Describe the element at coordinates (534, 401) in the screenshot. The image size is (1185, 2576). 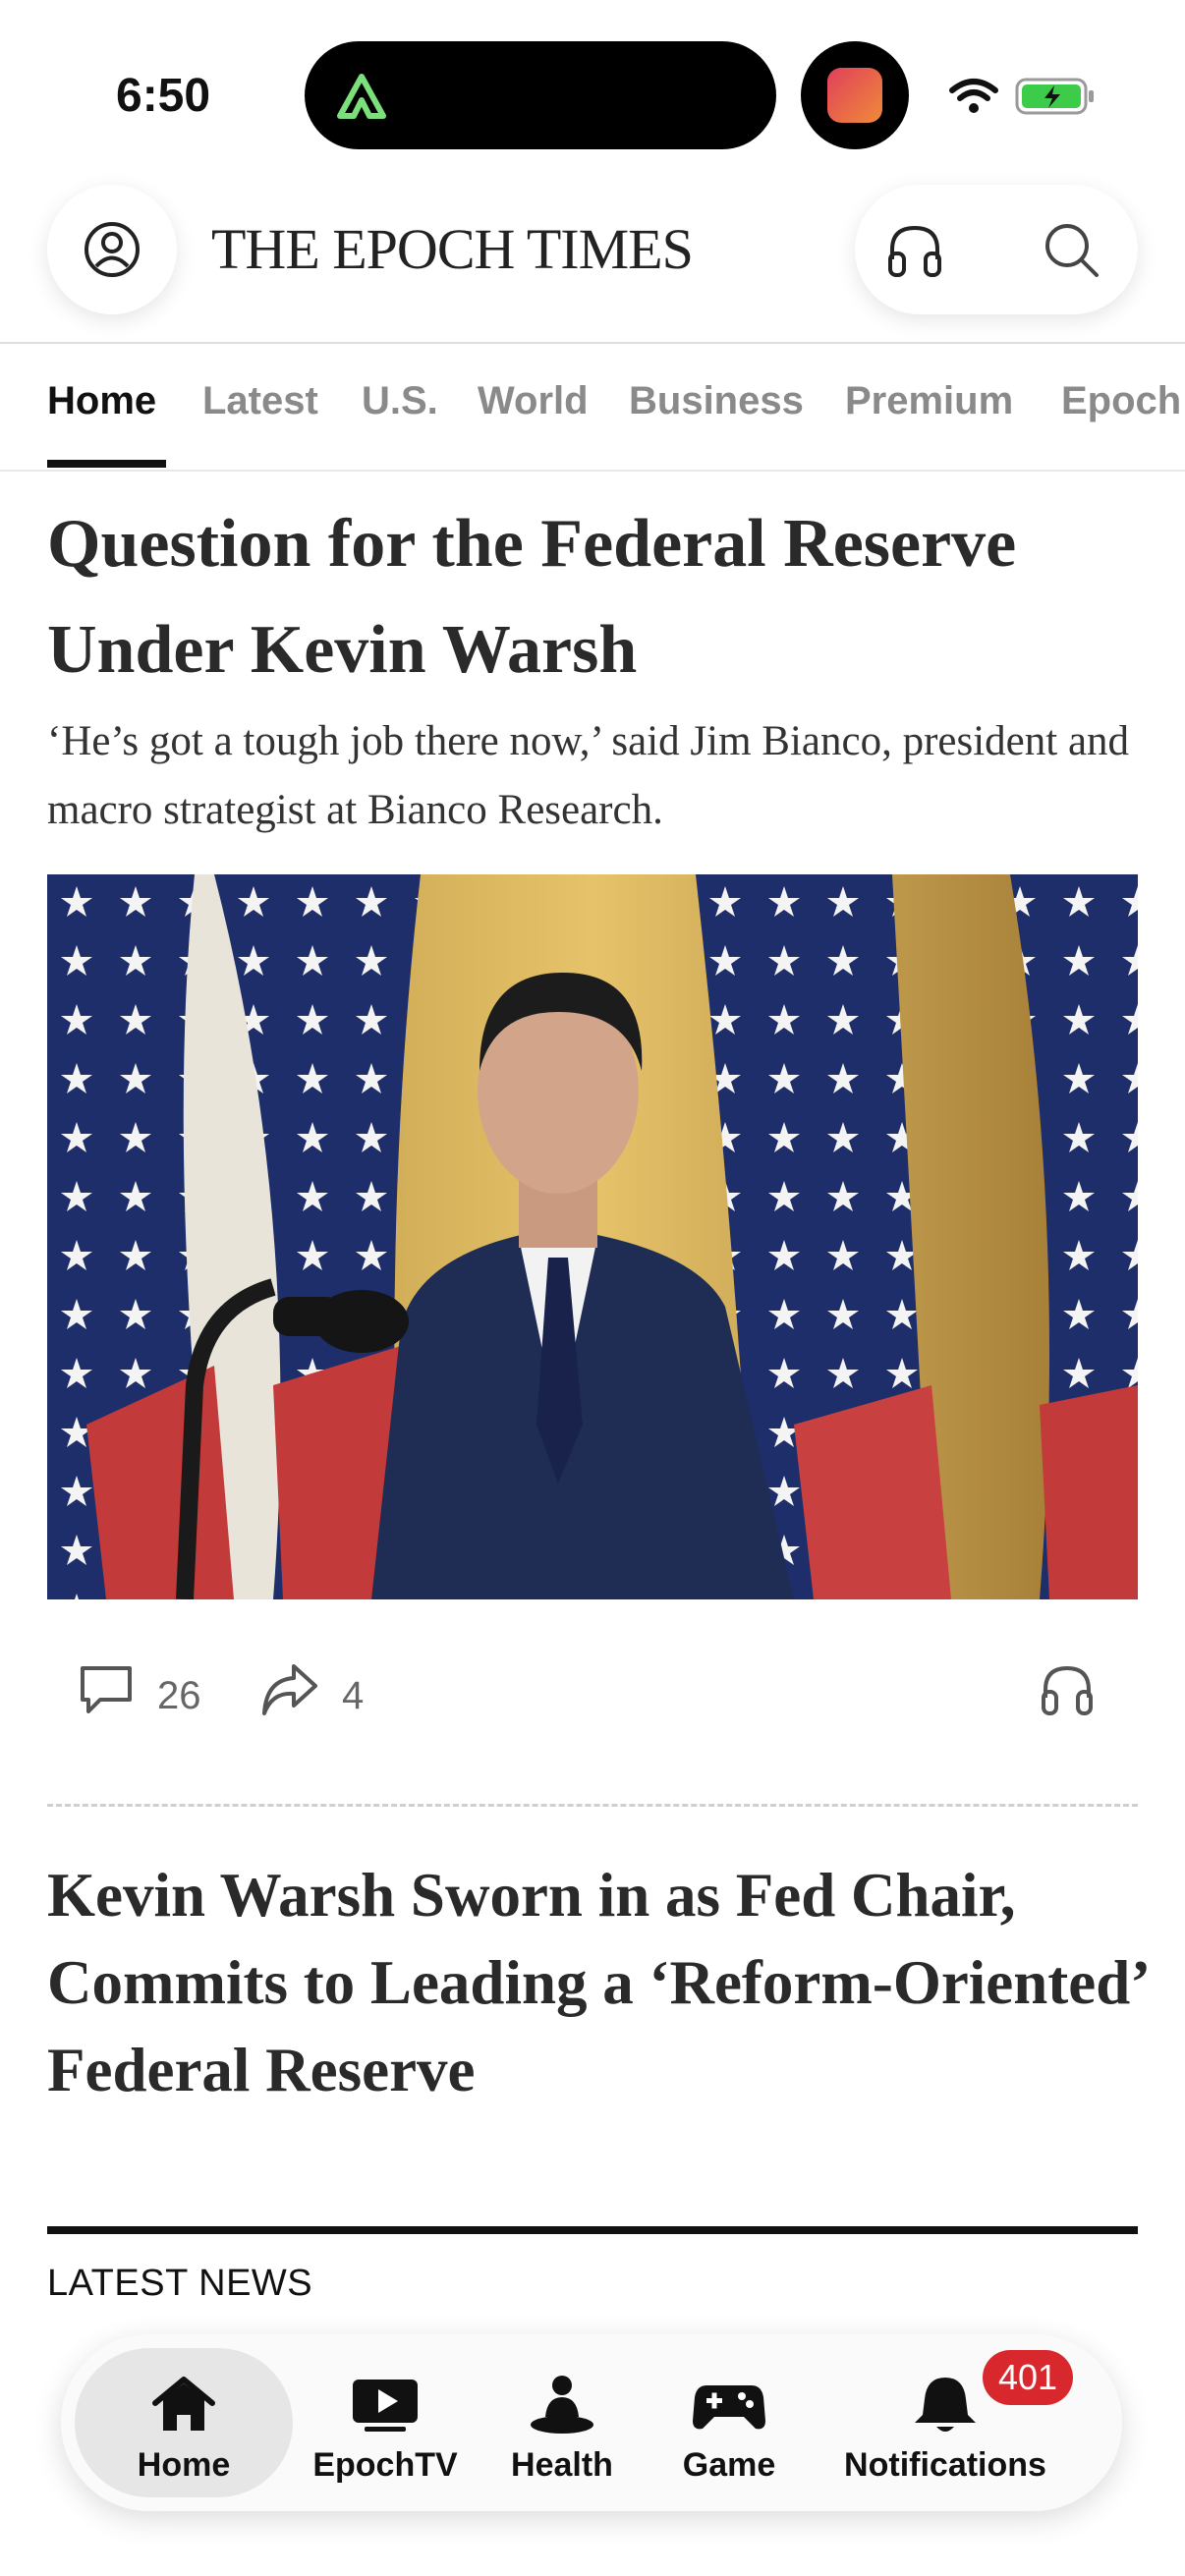
I see `tab-world: World` at that location.